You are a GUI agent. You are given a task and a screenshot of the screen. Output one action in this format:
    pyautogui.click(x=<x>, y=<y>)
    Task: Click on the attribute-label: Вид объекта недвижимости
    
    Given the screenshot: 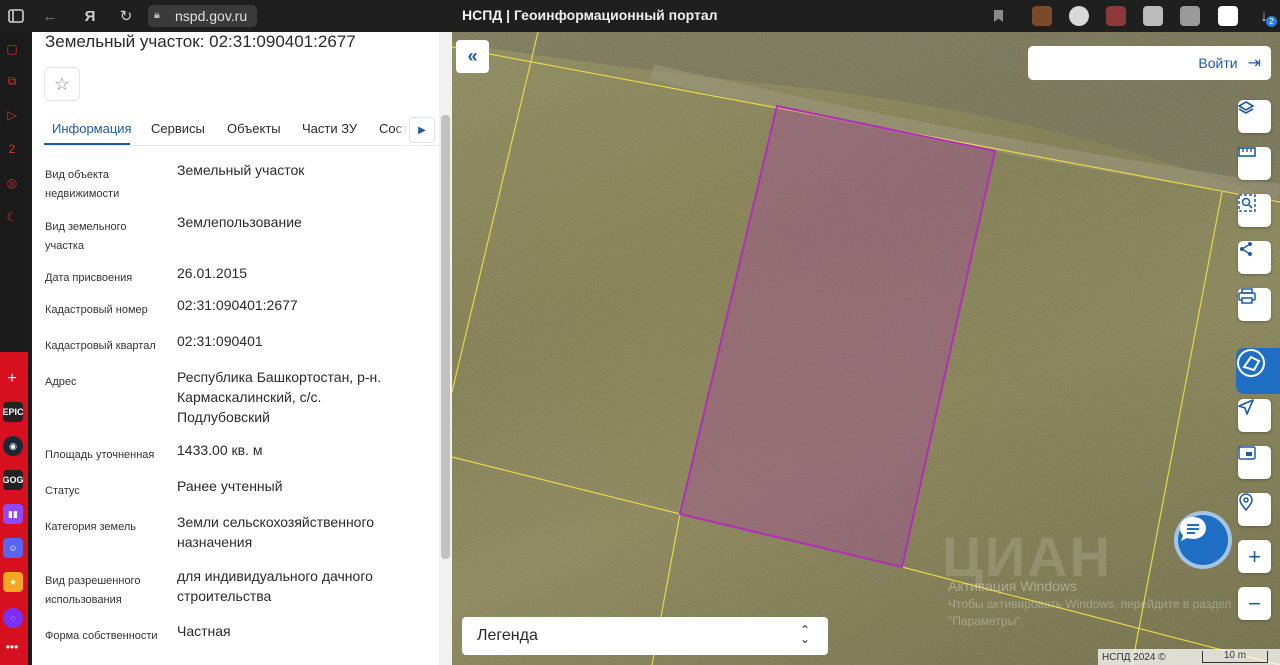 What is the action you would take?
    pyautogui.click(x=82, y=184)
    